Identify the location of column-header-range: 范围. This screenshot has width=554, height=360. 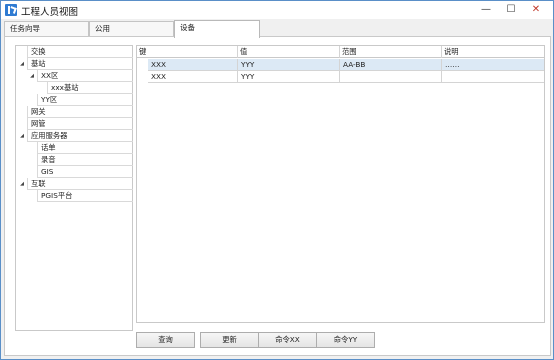
(391, 52).